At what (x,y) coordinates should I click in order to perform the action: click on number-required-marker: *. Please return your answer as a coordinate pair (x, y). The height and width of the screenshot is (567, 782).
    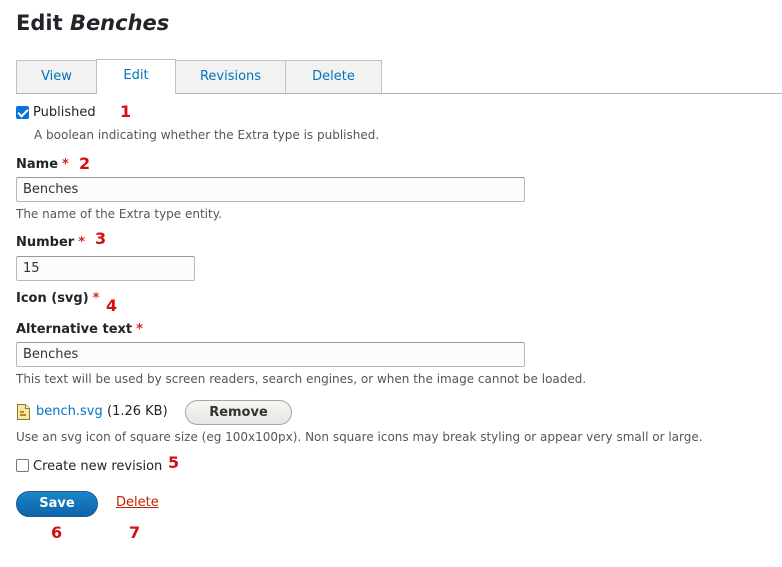
    Looking at the image, I should click on (82, 242).